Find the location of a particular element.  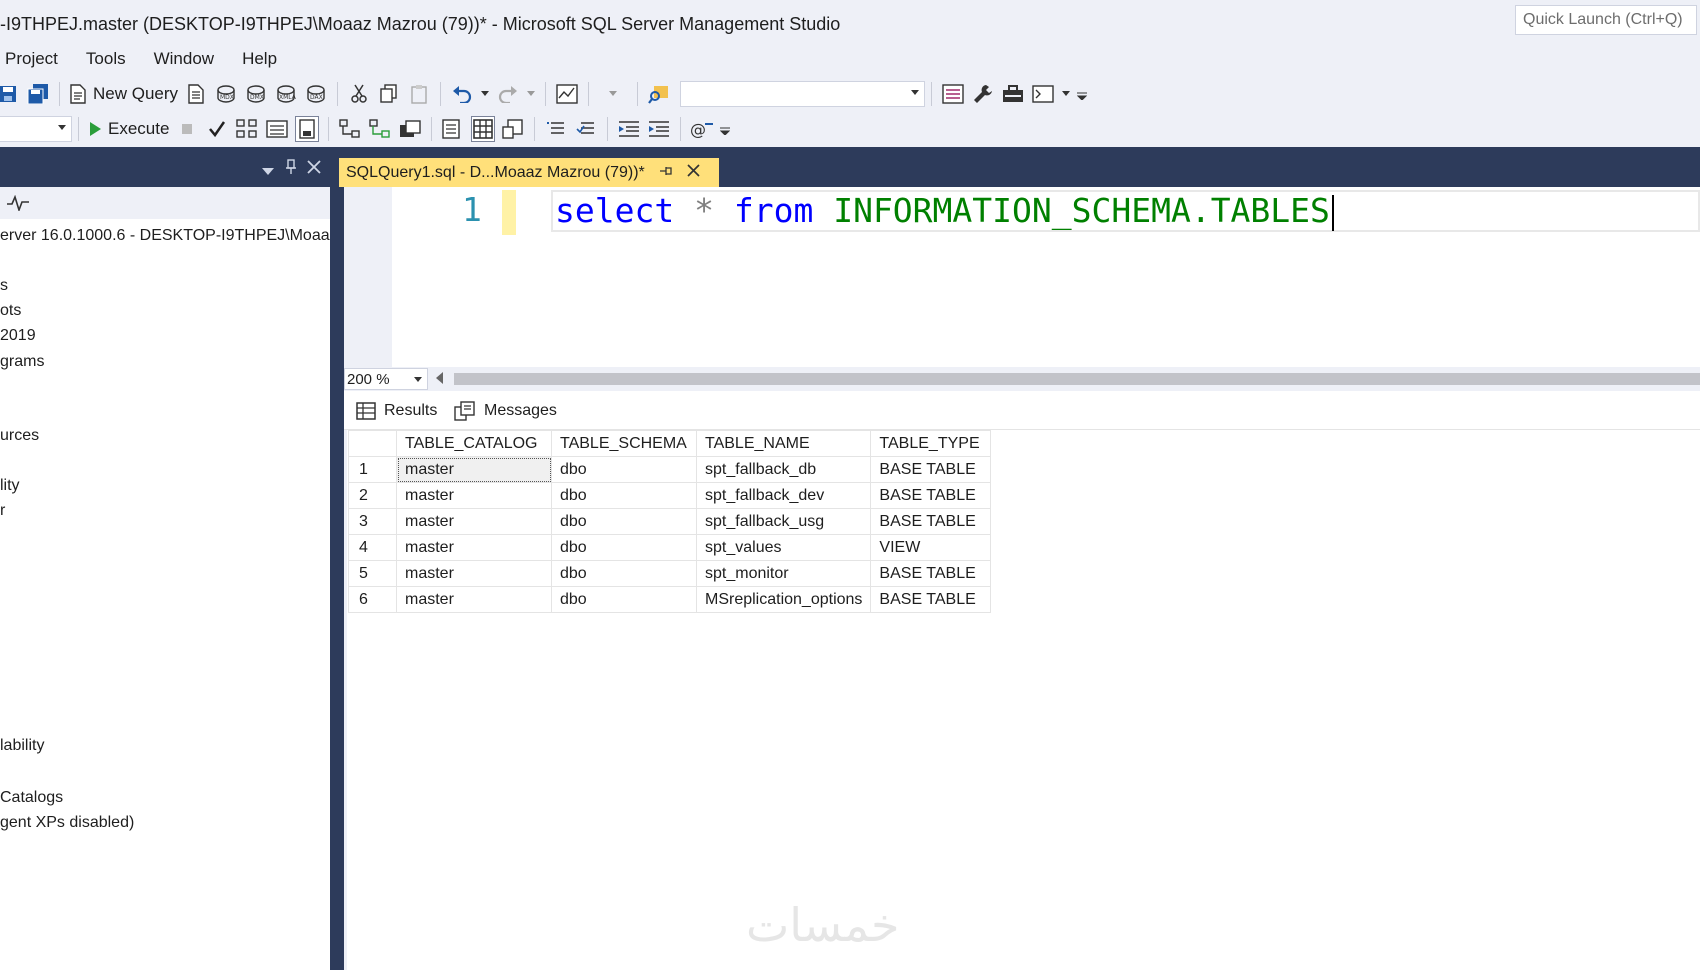

tree-item: ots is located at coordinates (10, 311).